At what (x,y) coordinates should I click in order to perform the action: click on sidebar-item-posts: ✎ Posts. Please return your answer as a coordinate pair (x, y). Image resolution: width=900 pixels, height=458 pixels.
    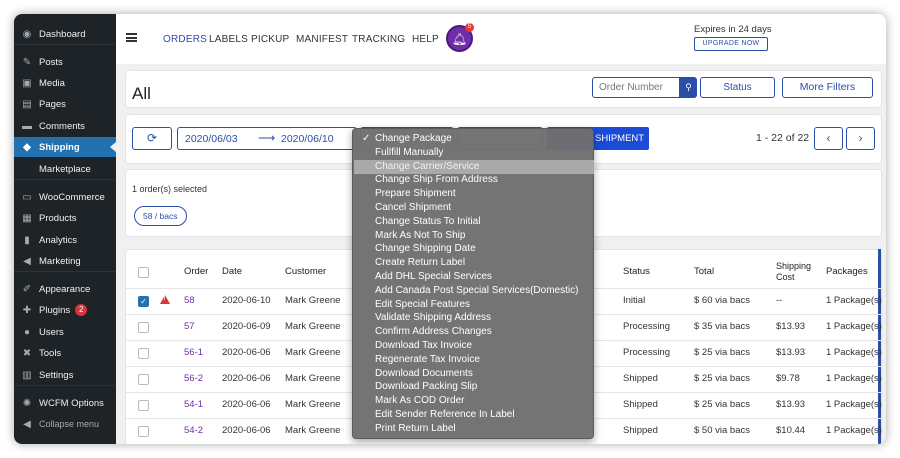
    Looking at the image, I should click on (65, 62).